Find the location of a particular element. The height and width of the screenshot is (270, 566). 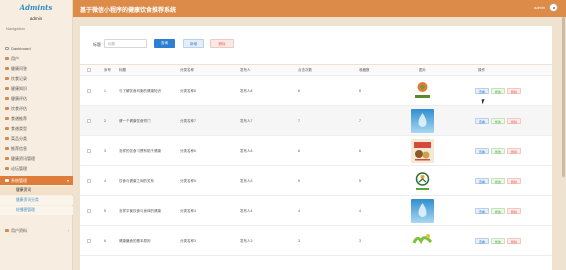

sidebar-item-users: 用户 is located at coordinates (36, 58).